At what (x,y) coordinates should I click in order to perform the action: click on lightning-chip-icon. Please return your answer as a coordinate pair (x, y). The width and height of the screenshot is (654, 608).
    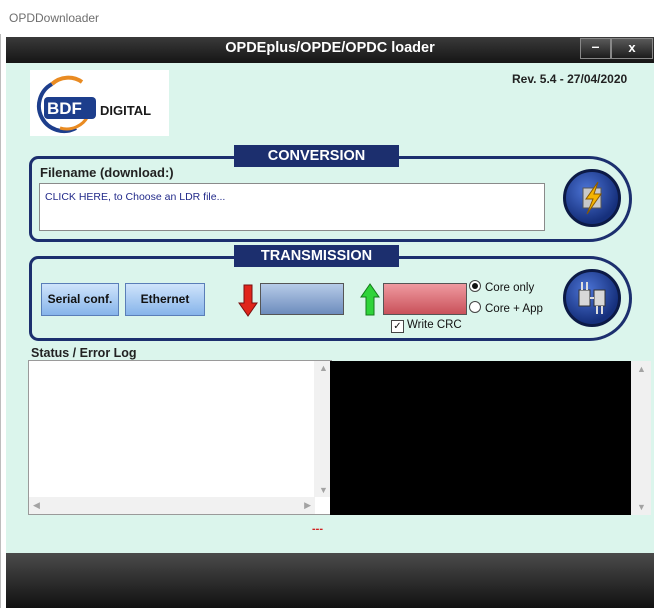
    Looking at the image, I should click on (592, 198).